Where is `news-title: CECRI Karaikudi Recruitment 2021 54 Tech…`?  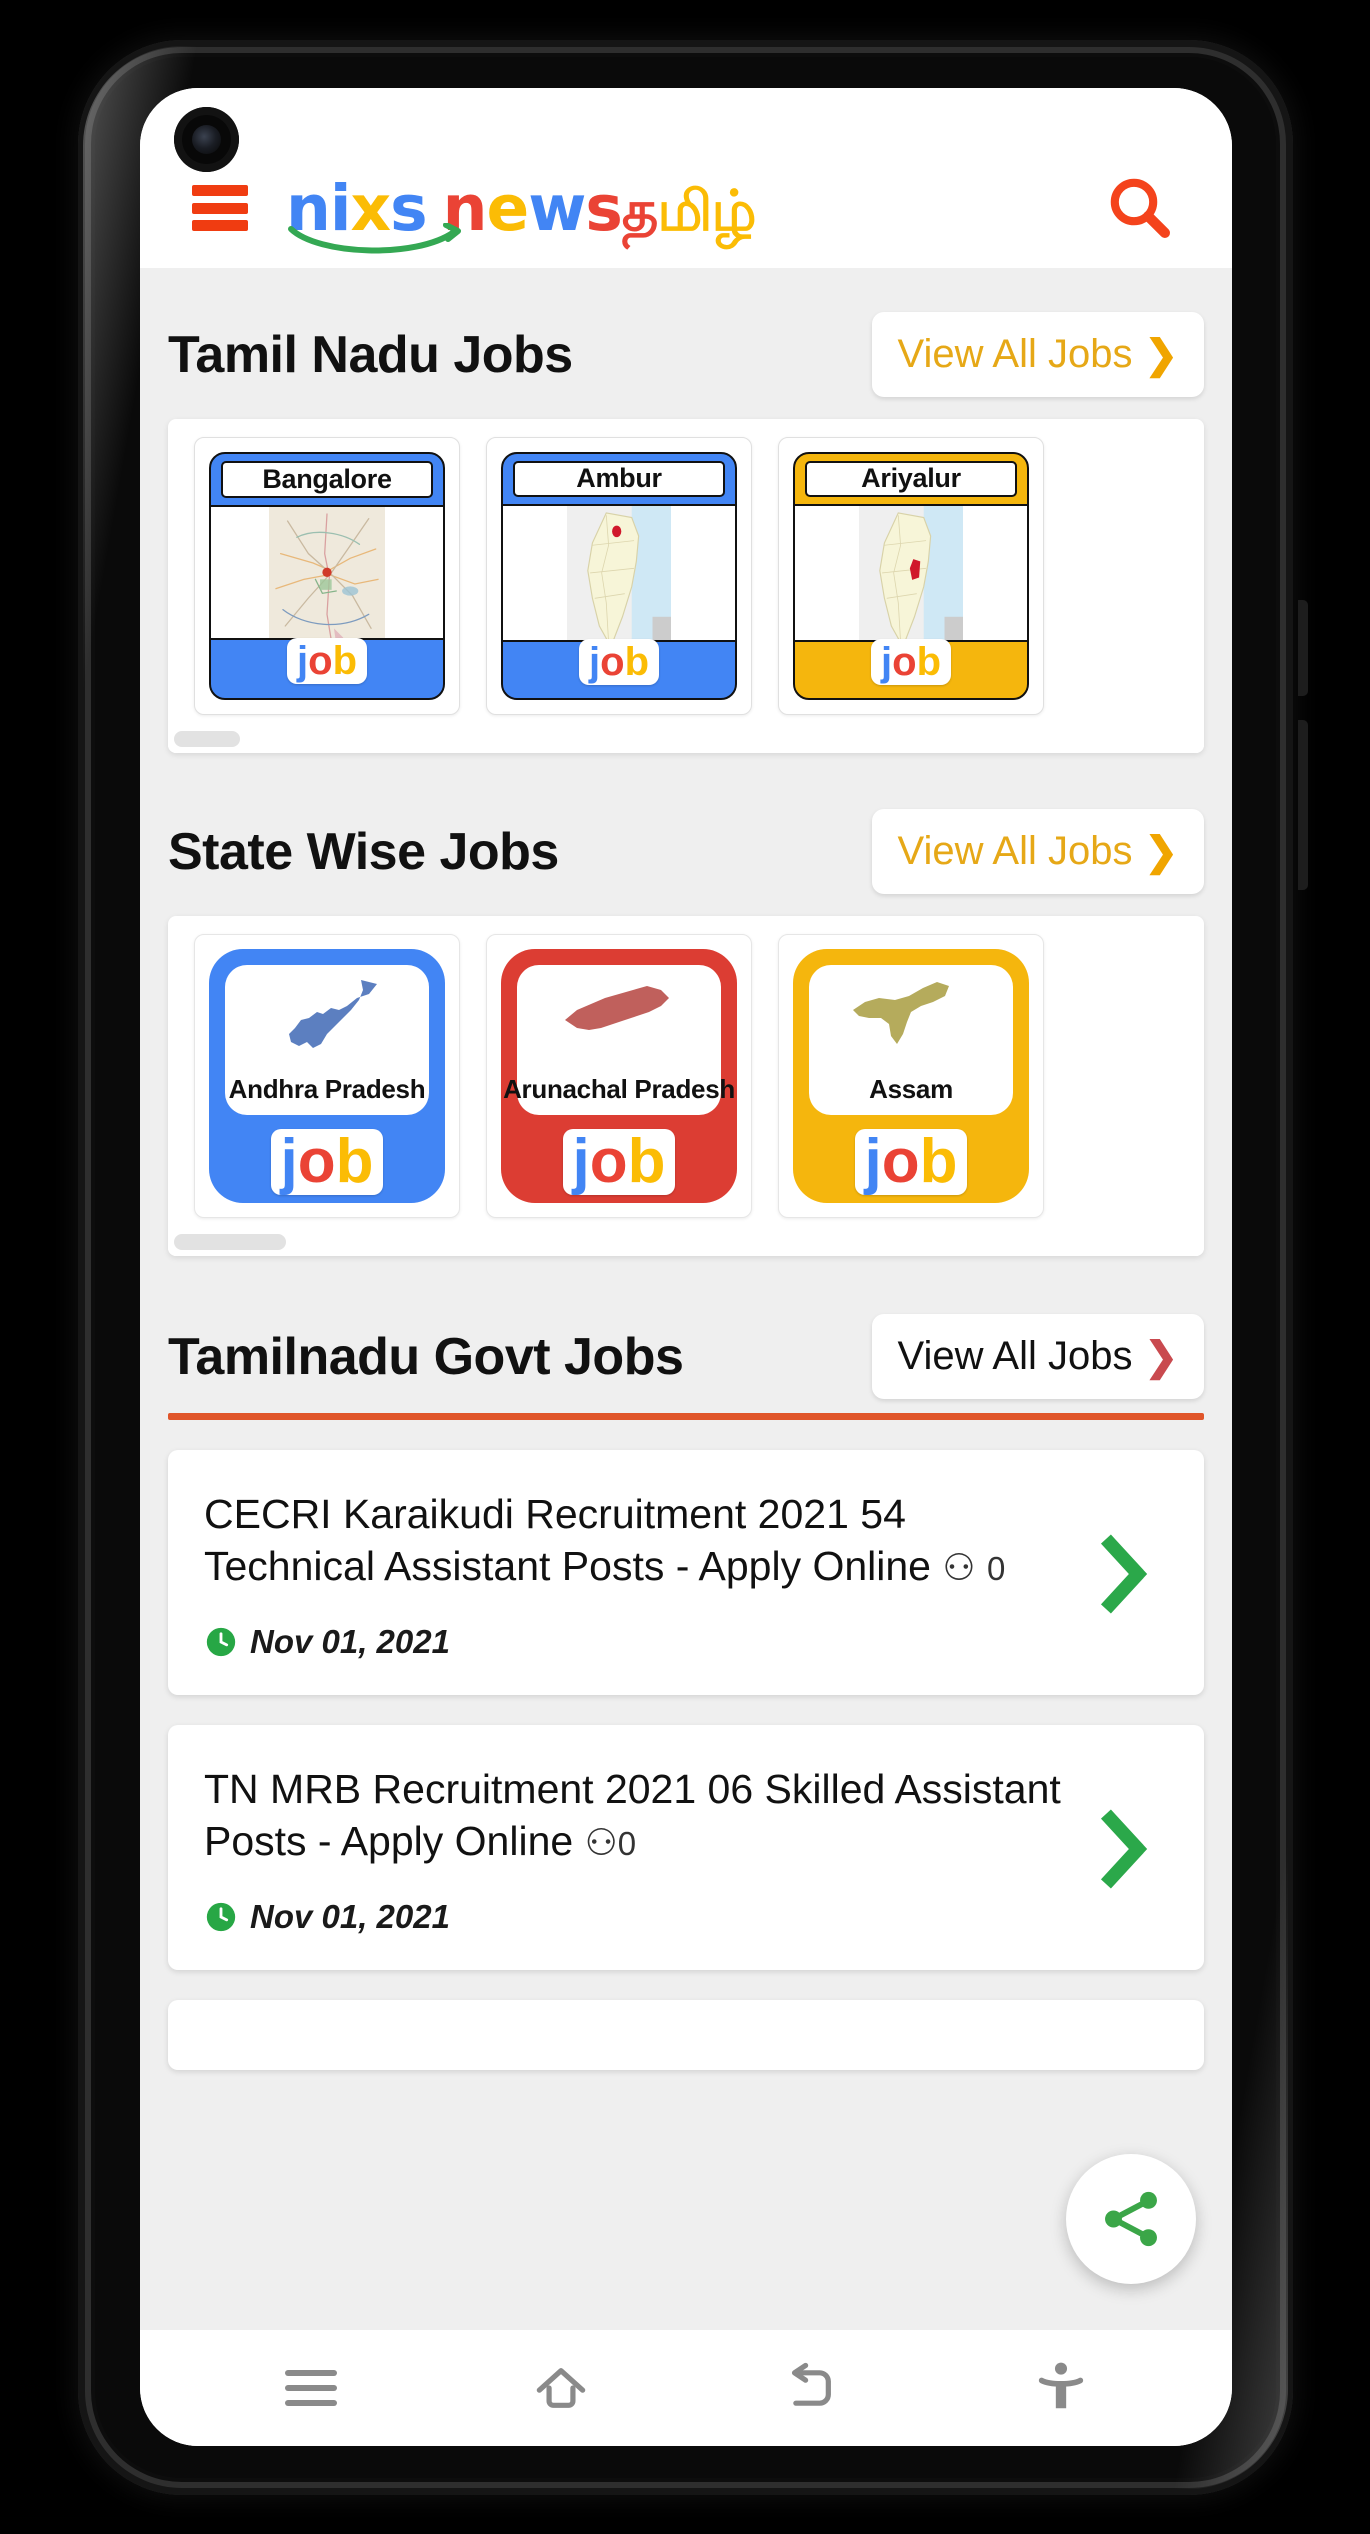 news-title: CECRI Karaikudi Recruitment 2021 54 Tech… is located at coordinates (605, 1540).